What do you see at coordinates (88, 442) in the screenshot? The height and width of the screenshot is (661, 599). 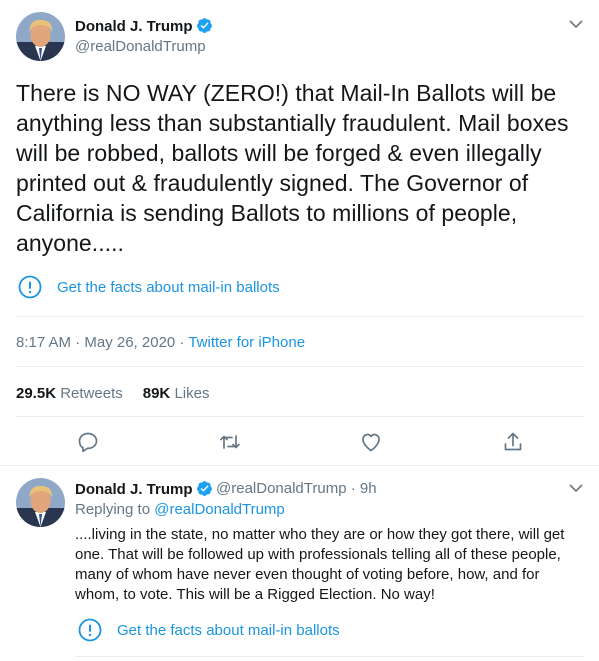 I see `reply-icon` at bounding box center [88, 442].